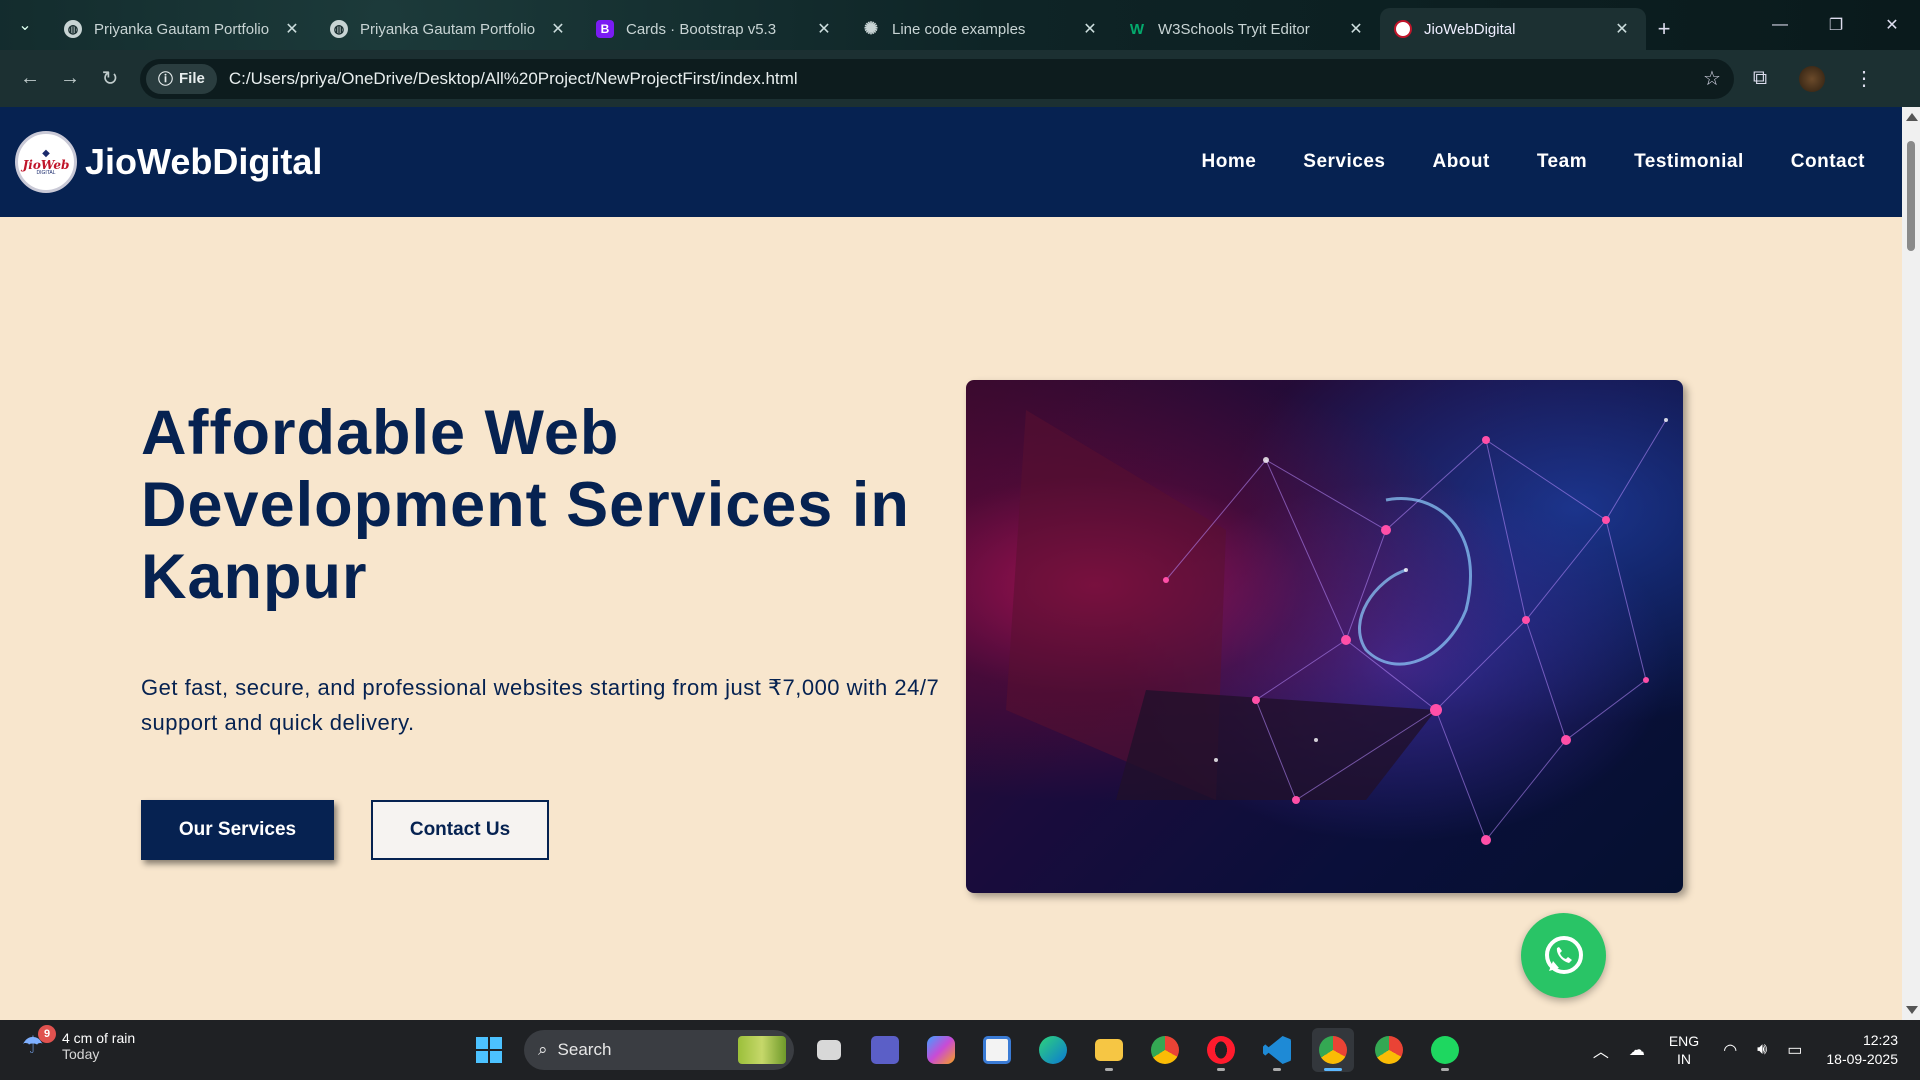 This screenshot has height=1080, width=1920. I want to click on copilot-icon, so click(941, 1050).